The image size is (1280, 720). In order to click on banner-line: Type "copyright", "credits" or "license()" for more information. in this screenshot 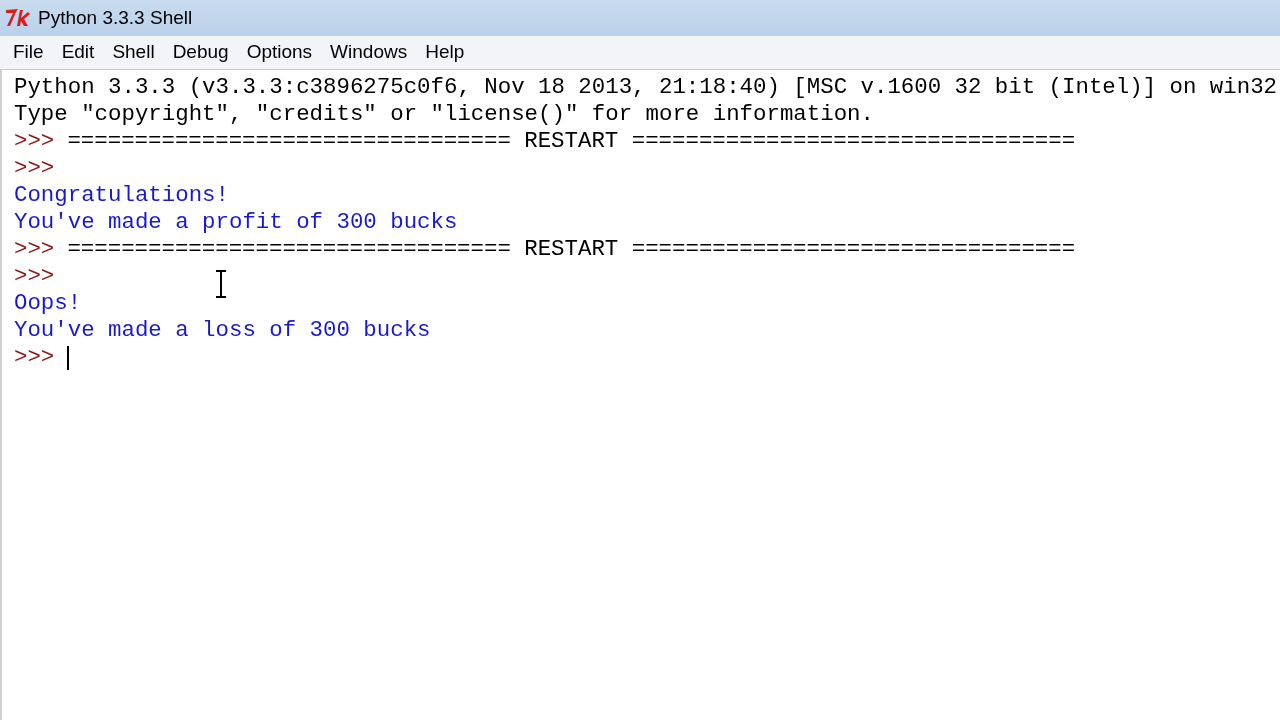, I will do `click(444, 114)`.